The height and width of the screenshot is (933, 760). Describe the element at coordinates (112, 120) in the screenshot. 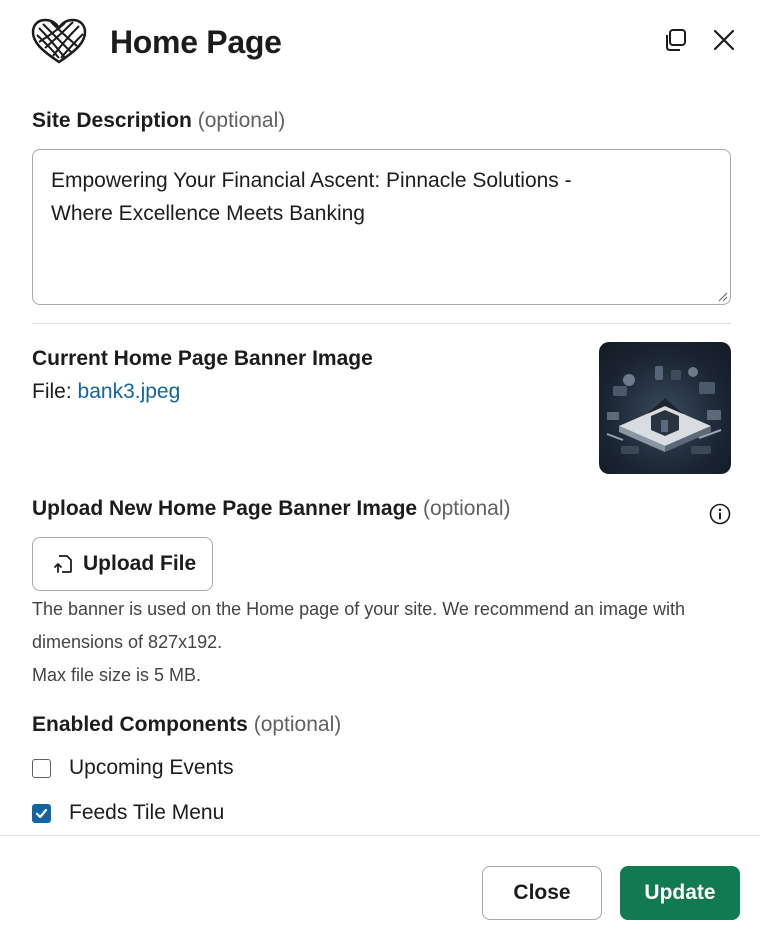

I see `site-description-label-text: Site Description` at that location.